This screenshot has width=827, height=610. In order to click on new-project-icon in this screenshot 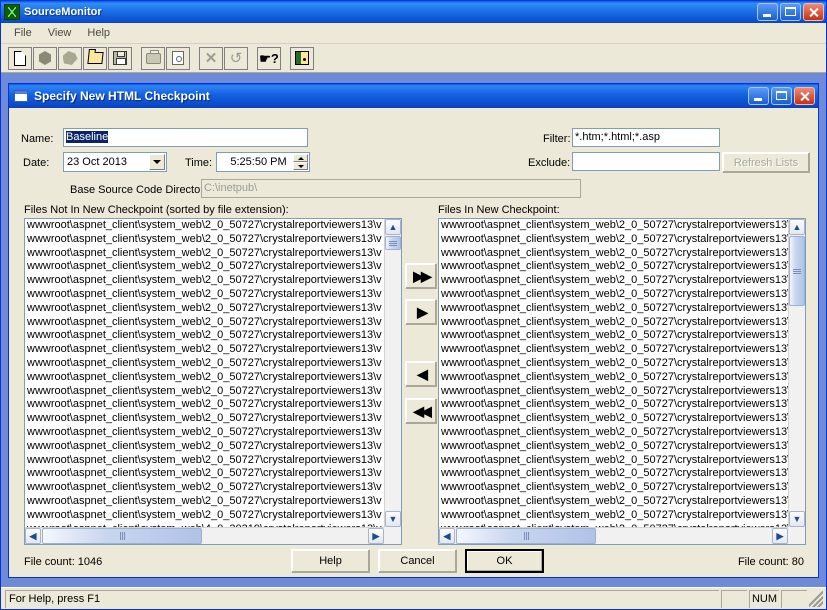, I will do `click(45, 58)`.